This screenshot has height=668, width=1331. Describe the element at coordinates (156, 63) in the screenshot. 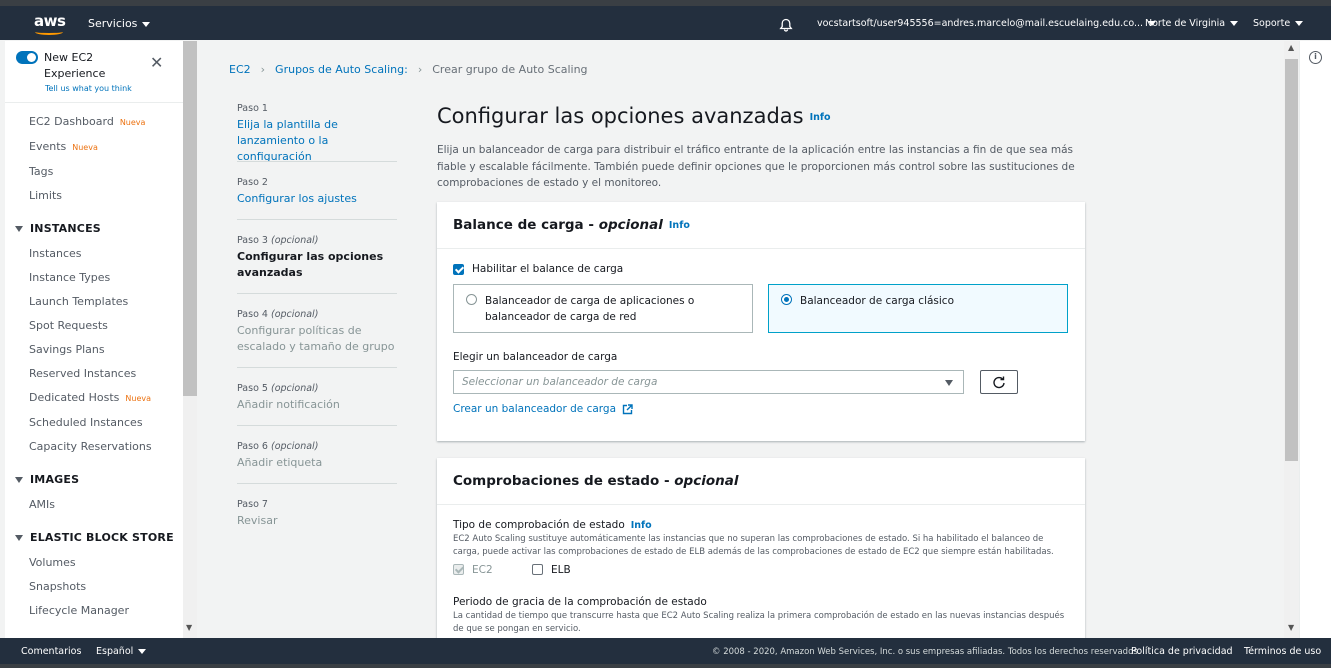

I see `close-icon: ✕` at that location.